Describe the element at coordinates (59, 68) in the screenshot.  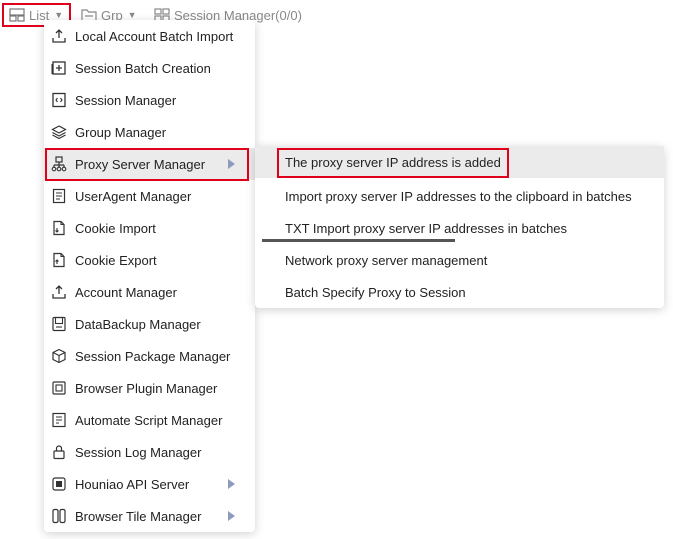
I see `add-box-icon` at that location.